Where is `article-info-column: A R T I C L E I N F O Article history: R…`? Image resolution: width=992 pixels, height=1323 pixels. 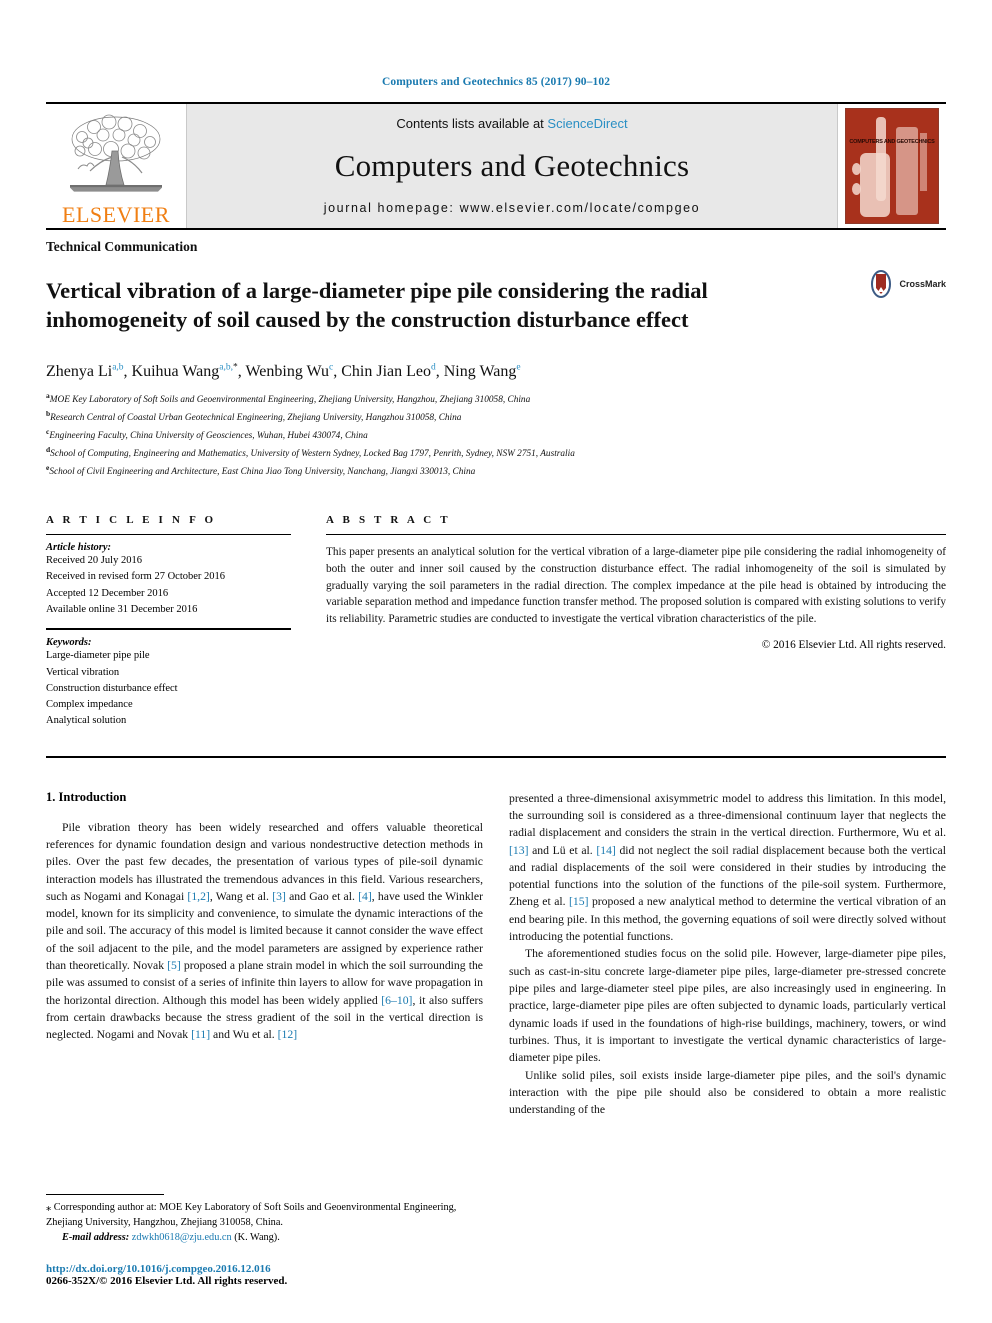 article-info-column: A R T I C L E I N F O Article history: R… is located at coordinates (186, 621).